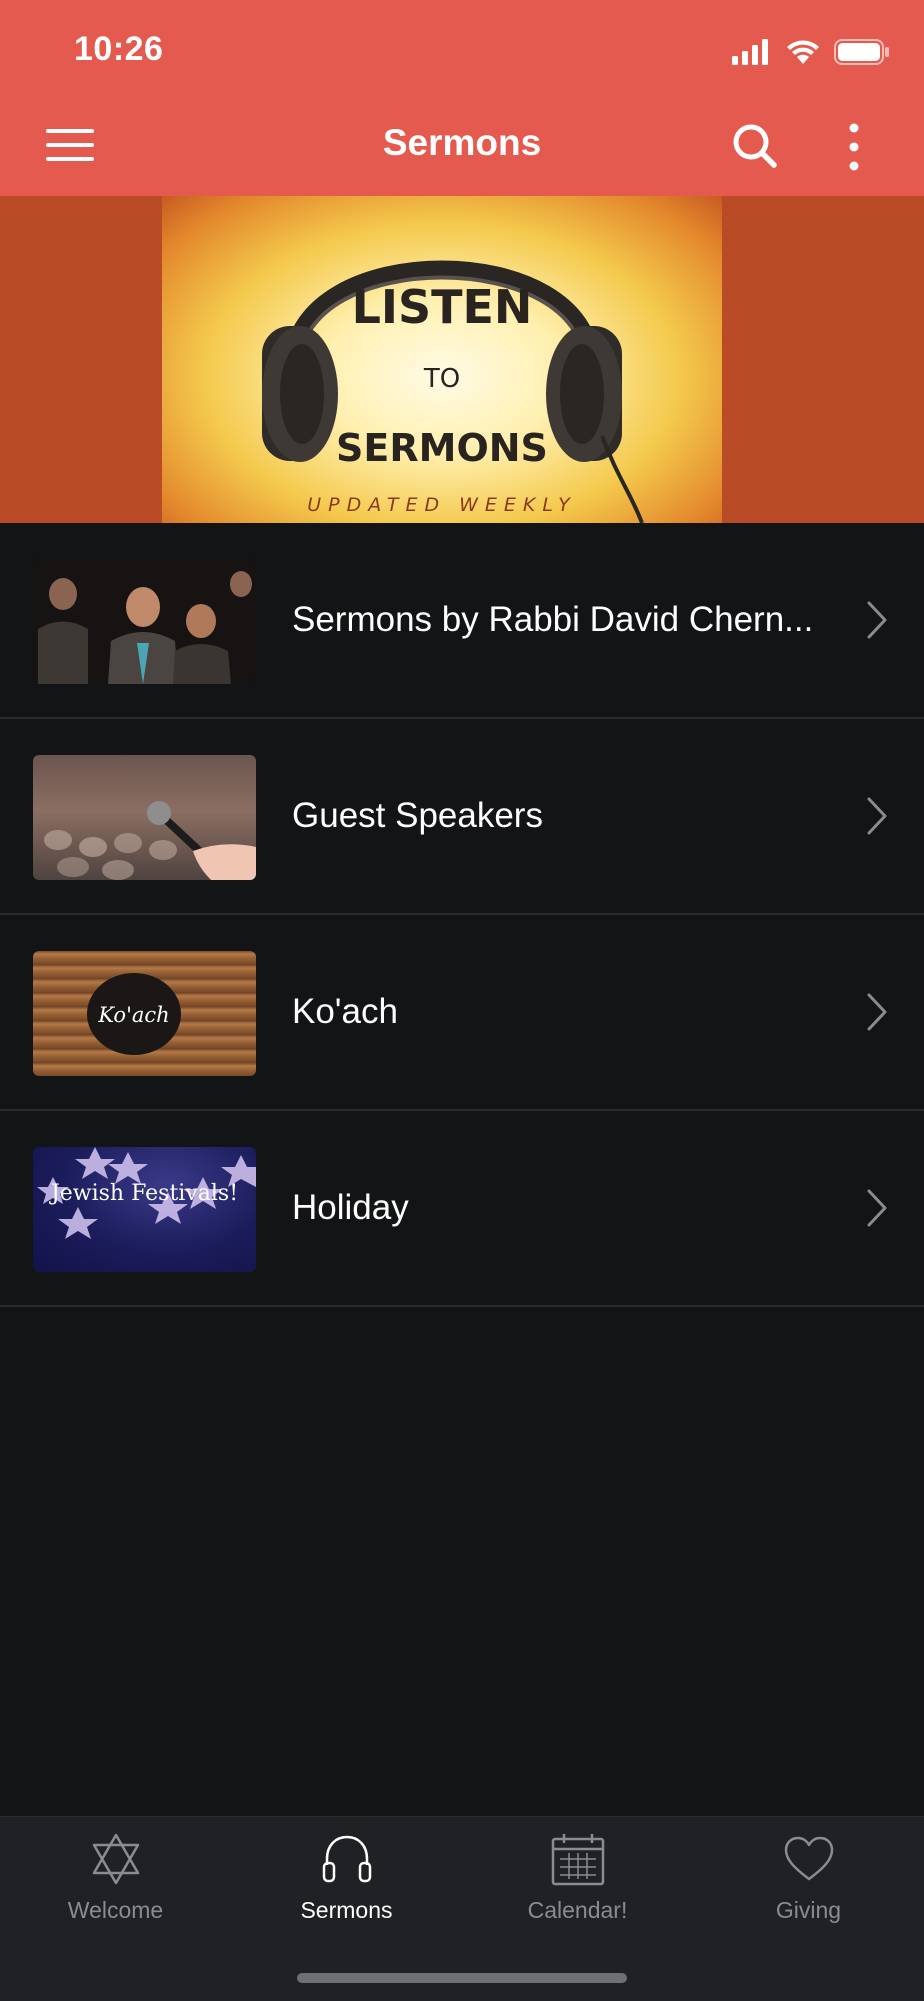 Image resolution: width=924 pixels, height=2001 pixels. I want to click on search-icon, so click(755, 146).